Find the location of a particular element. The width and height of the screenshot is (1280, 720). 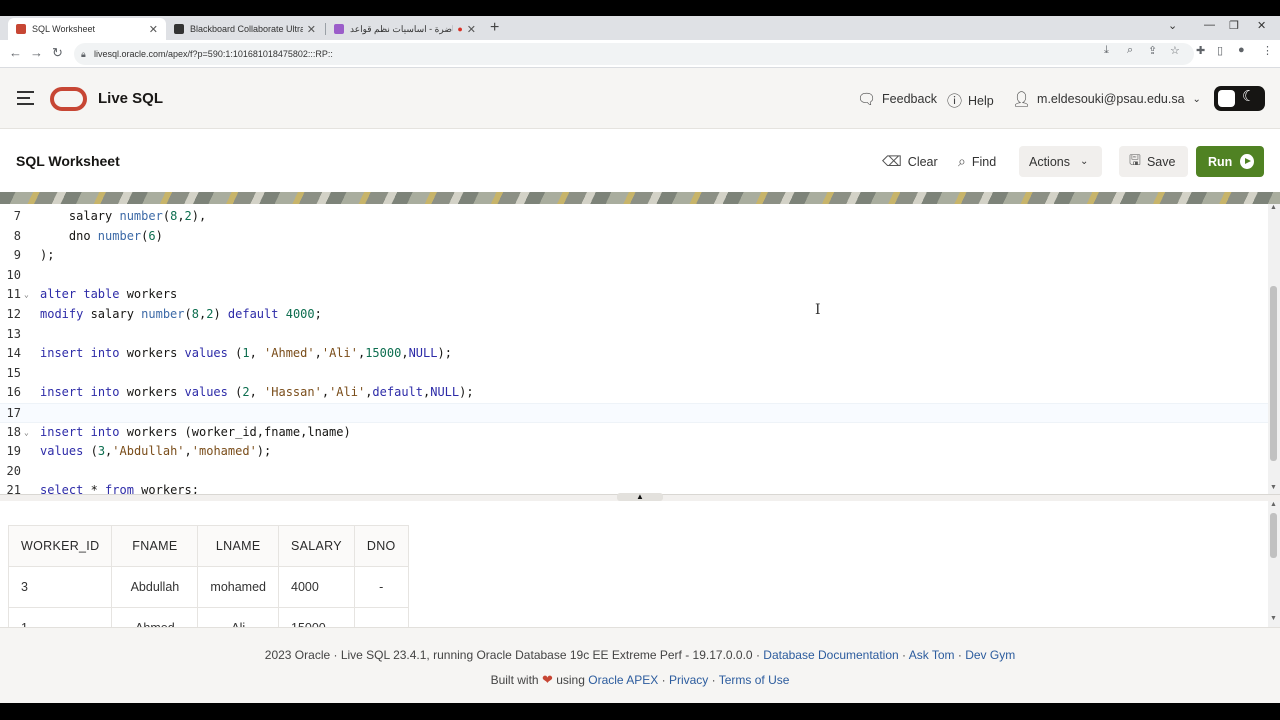

line-number: 13 is located at coordinates (13, 333).